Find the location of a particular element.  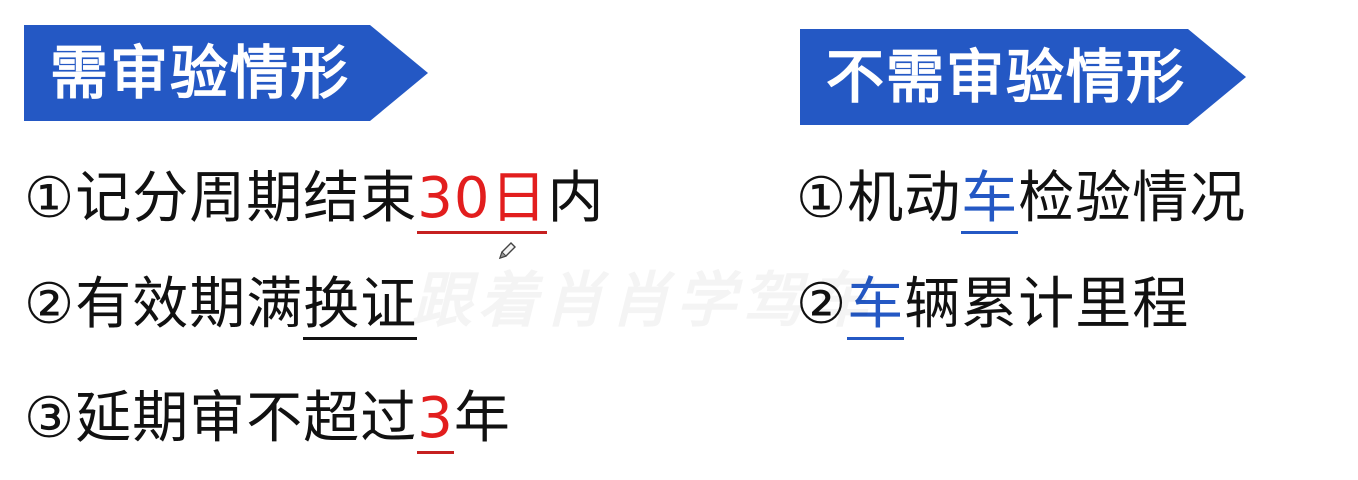

item-number: ③ is located at coordinates (50, 418).